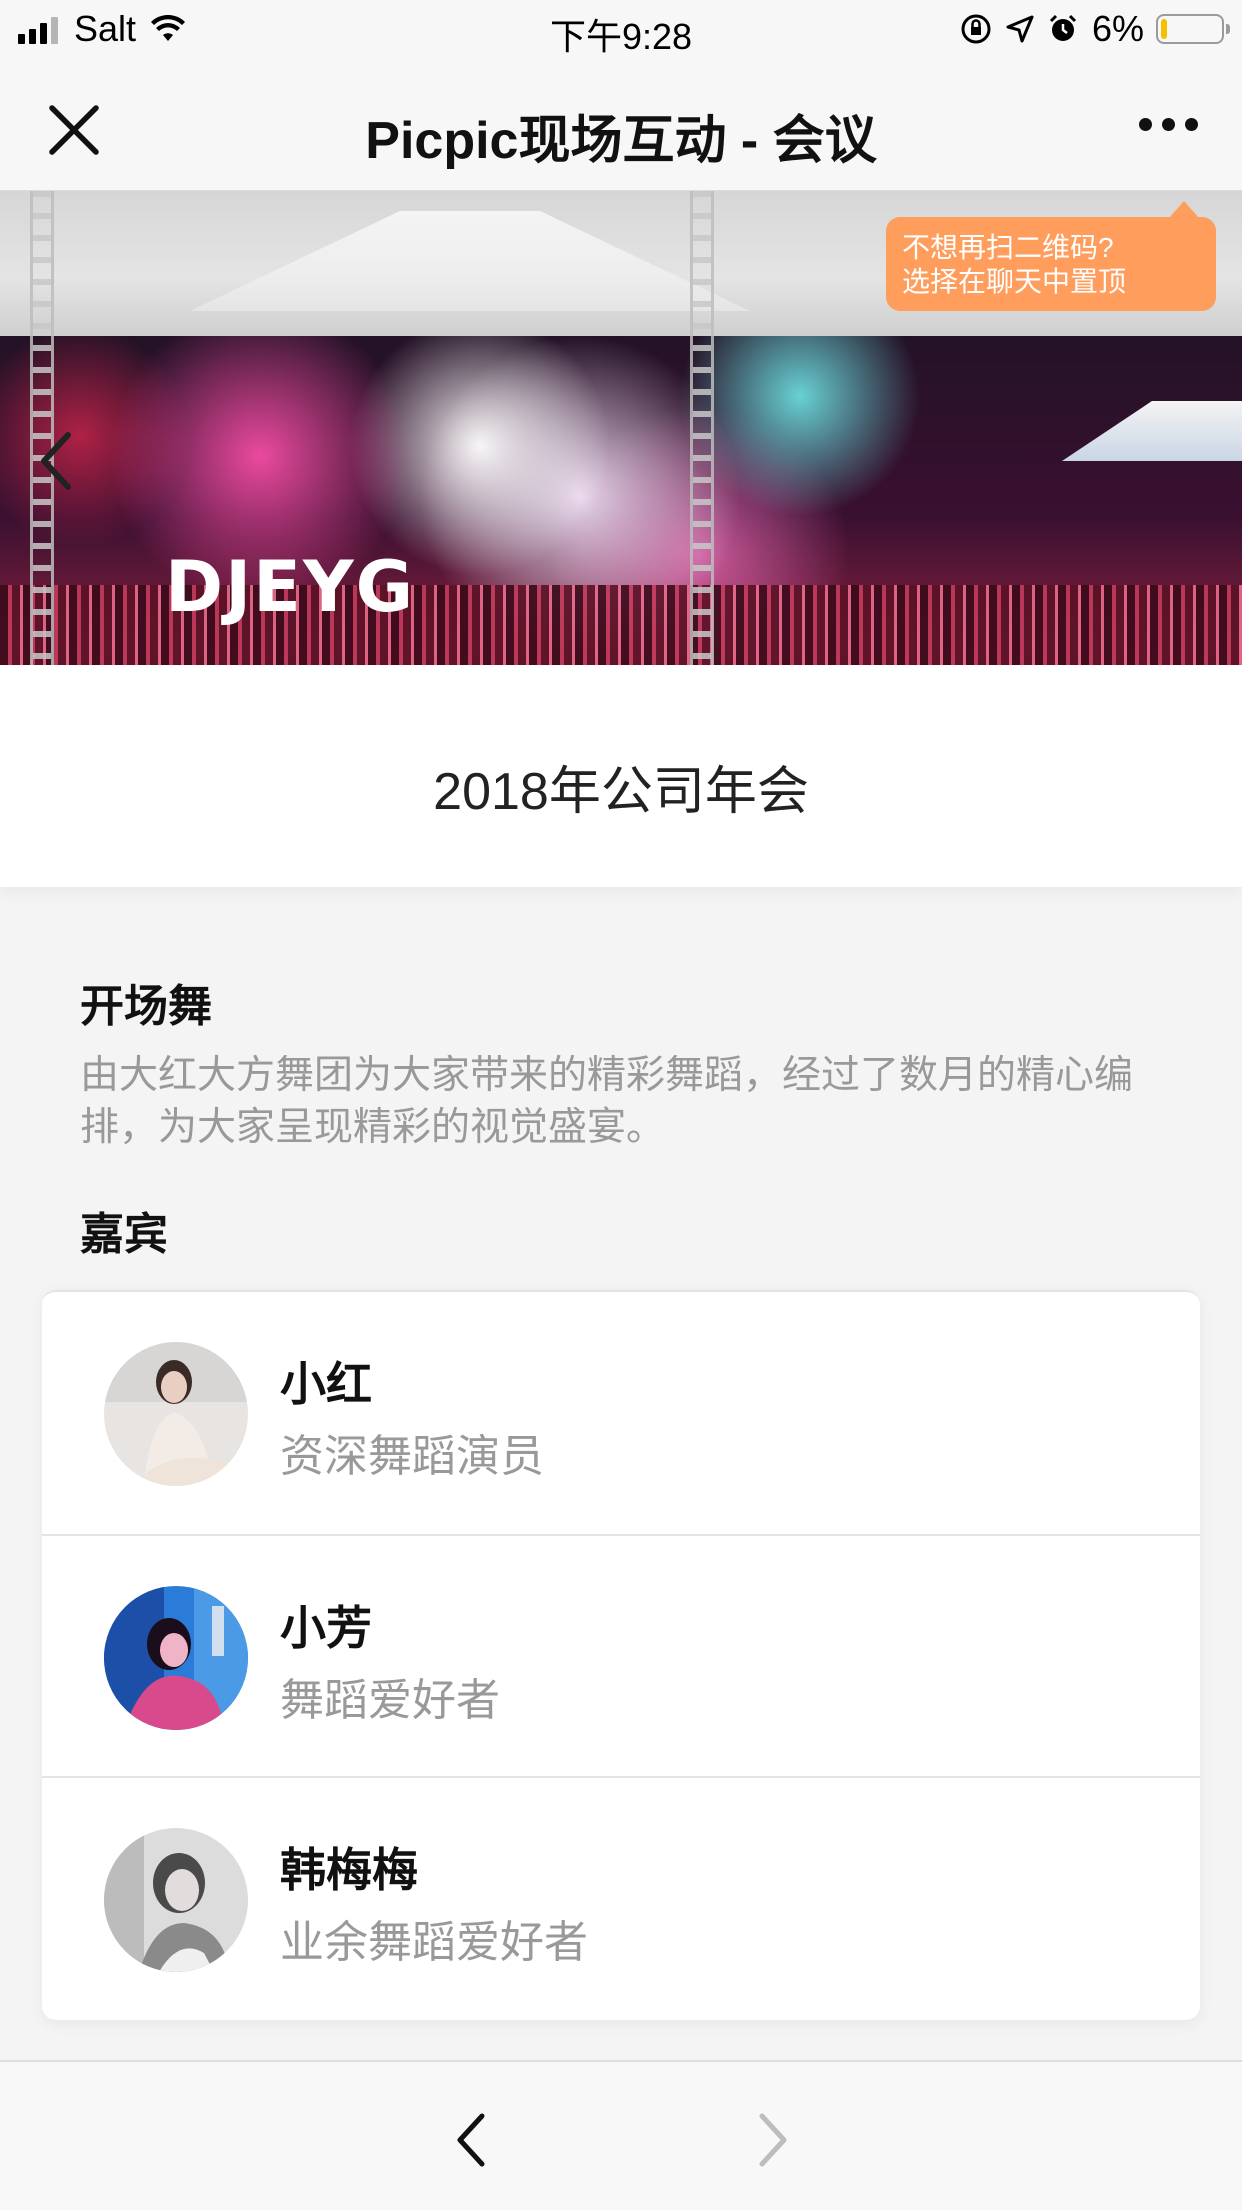 The image size is (1242, 2210). I want to click on nav-bar: Picpic现场互动 - 会议, so click(621, 126).